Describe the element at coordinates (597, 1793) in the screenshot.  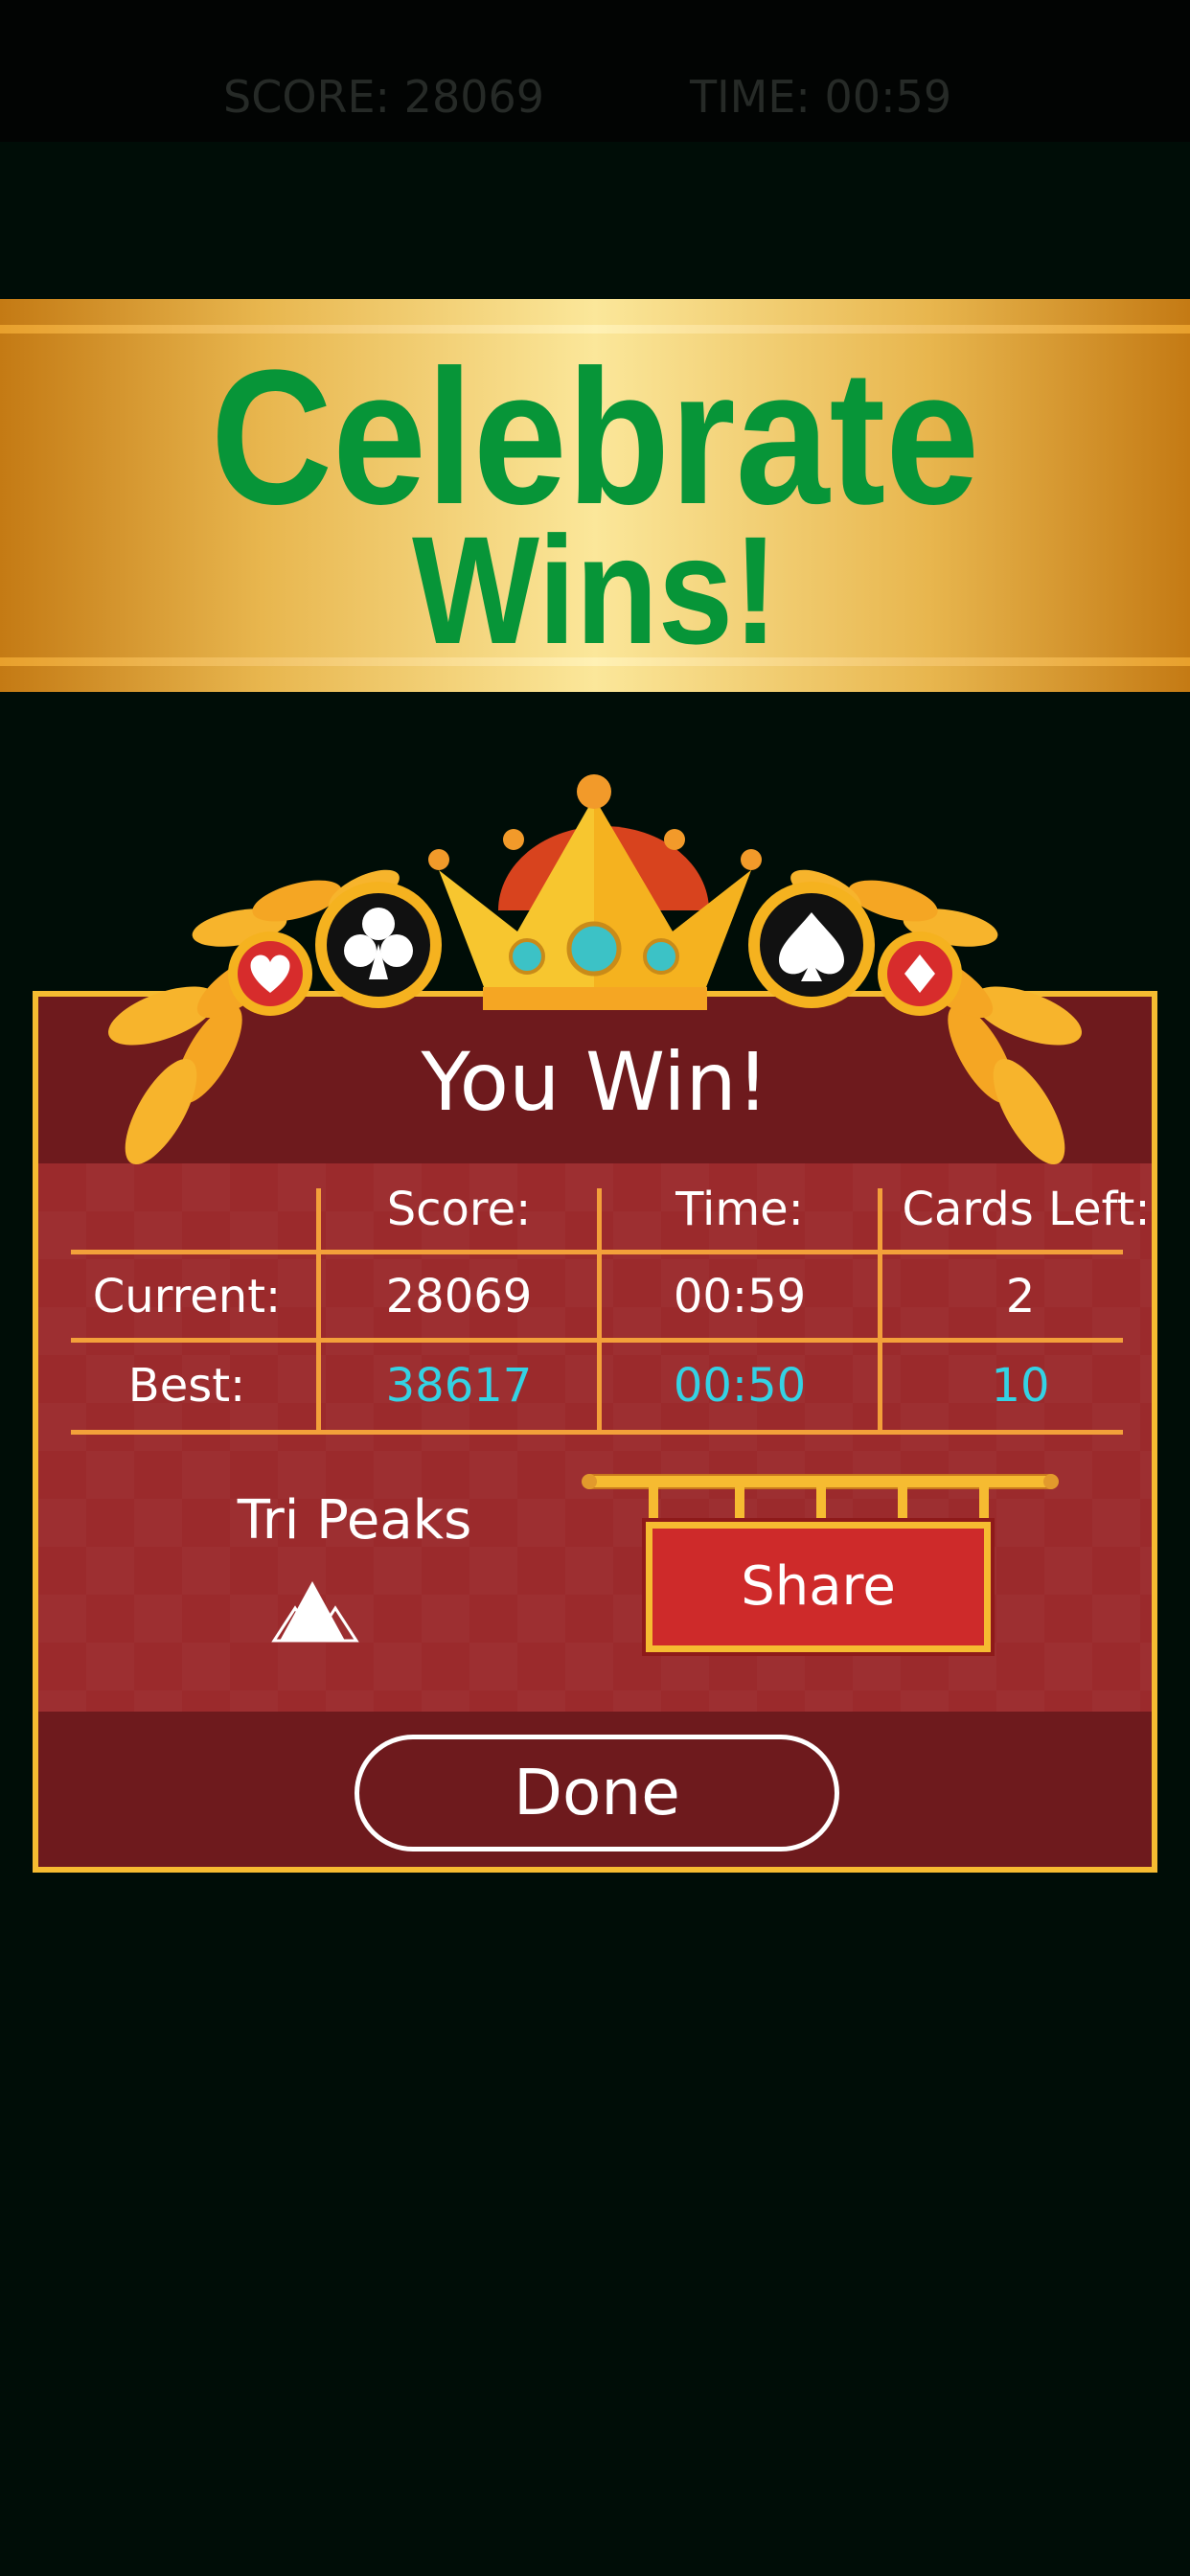
I see `done-button: Done` at that location.